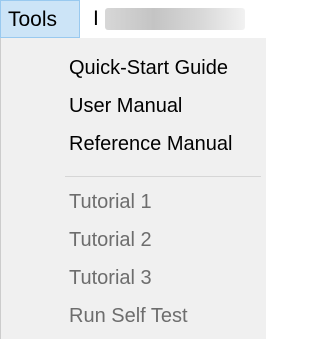 Image resolution: width=320 pixels, height=339 pixels. I want to click on menu-item-tutorial-1: Tutorial 1, so click(110, 202).